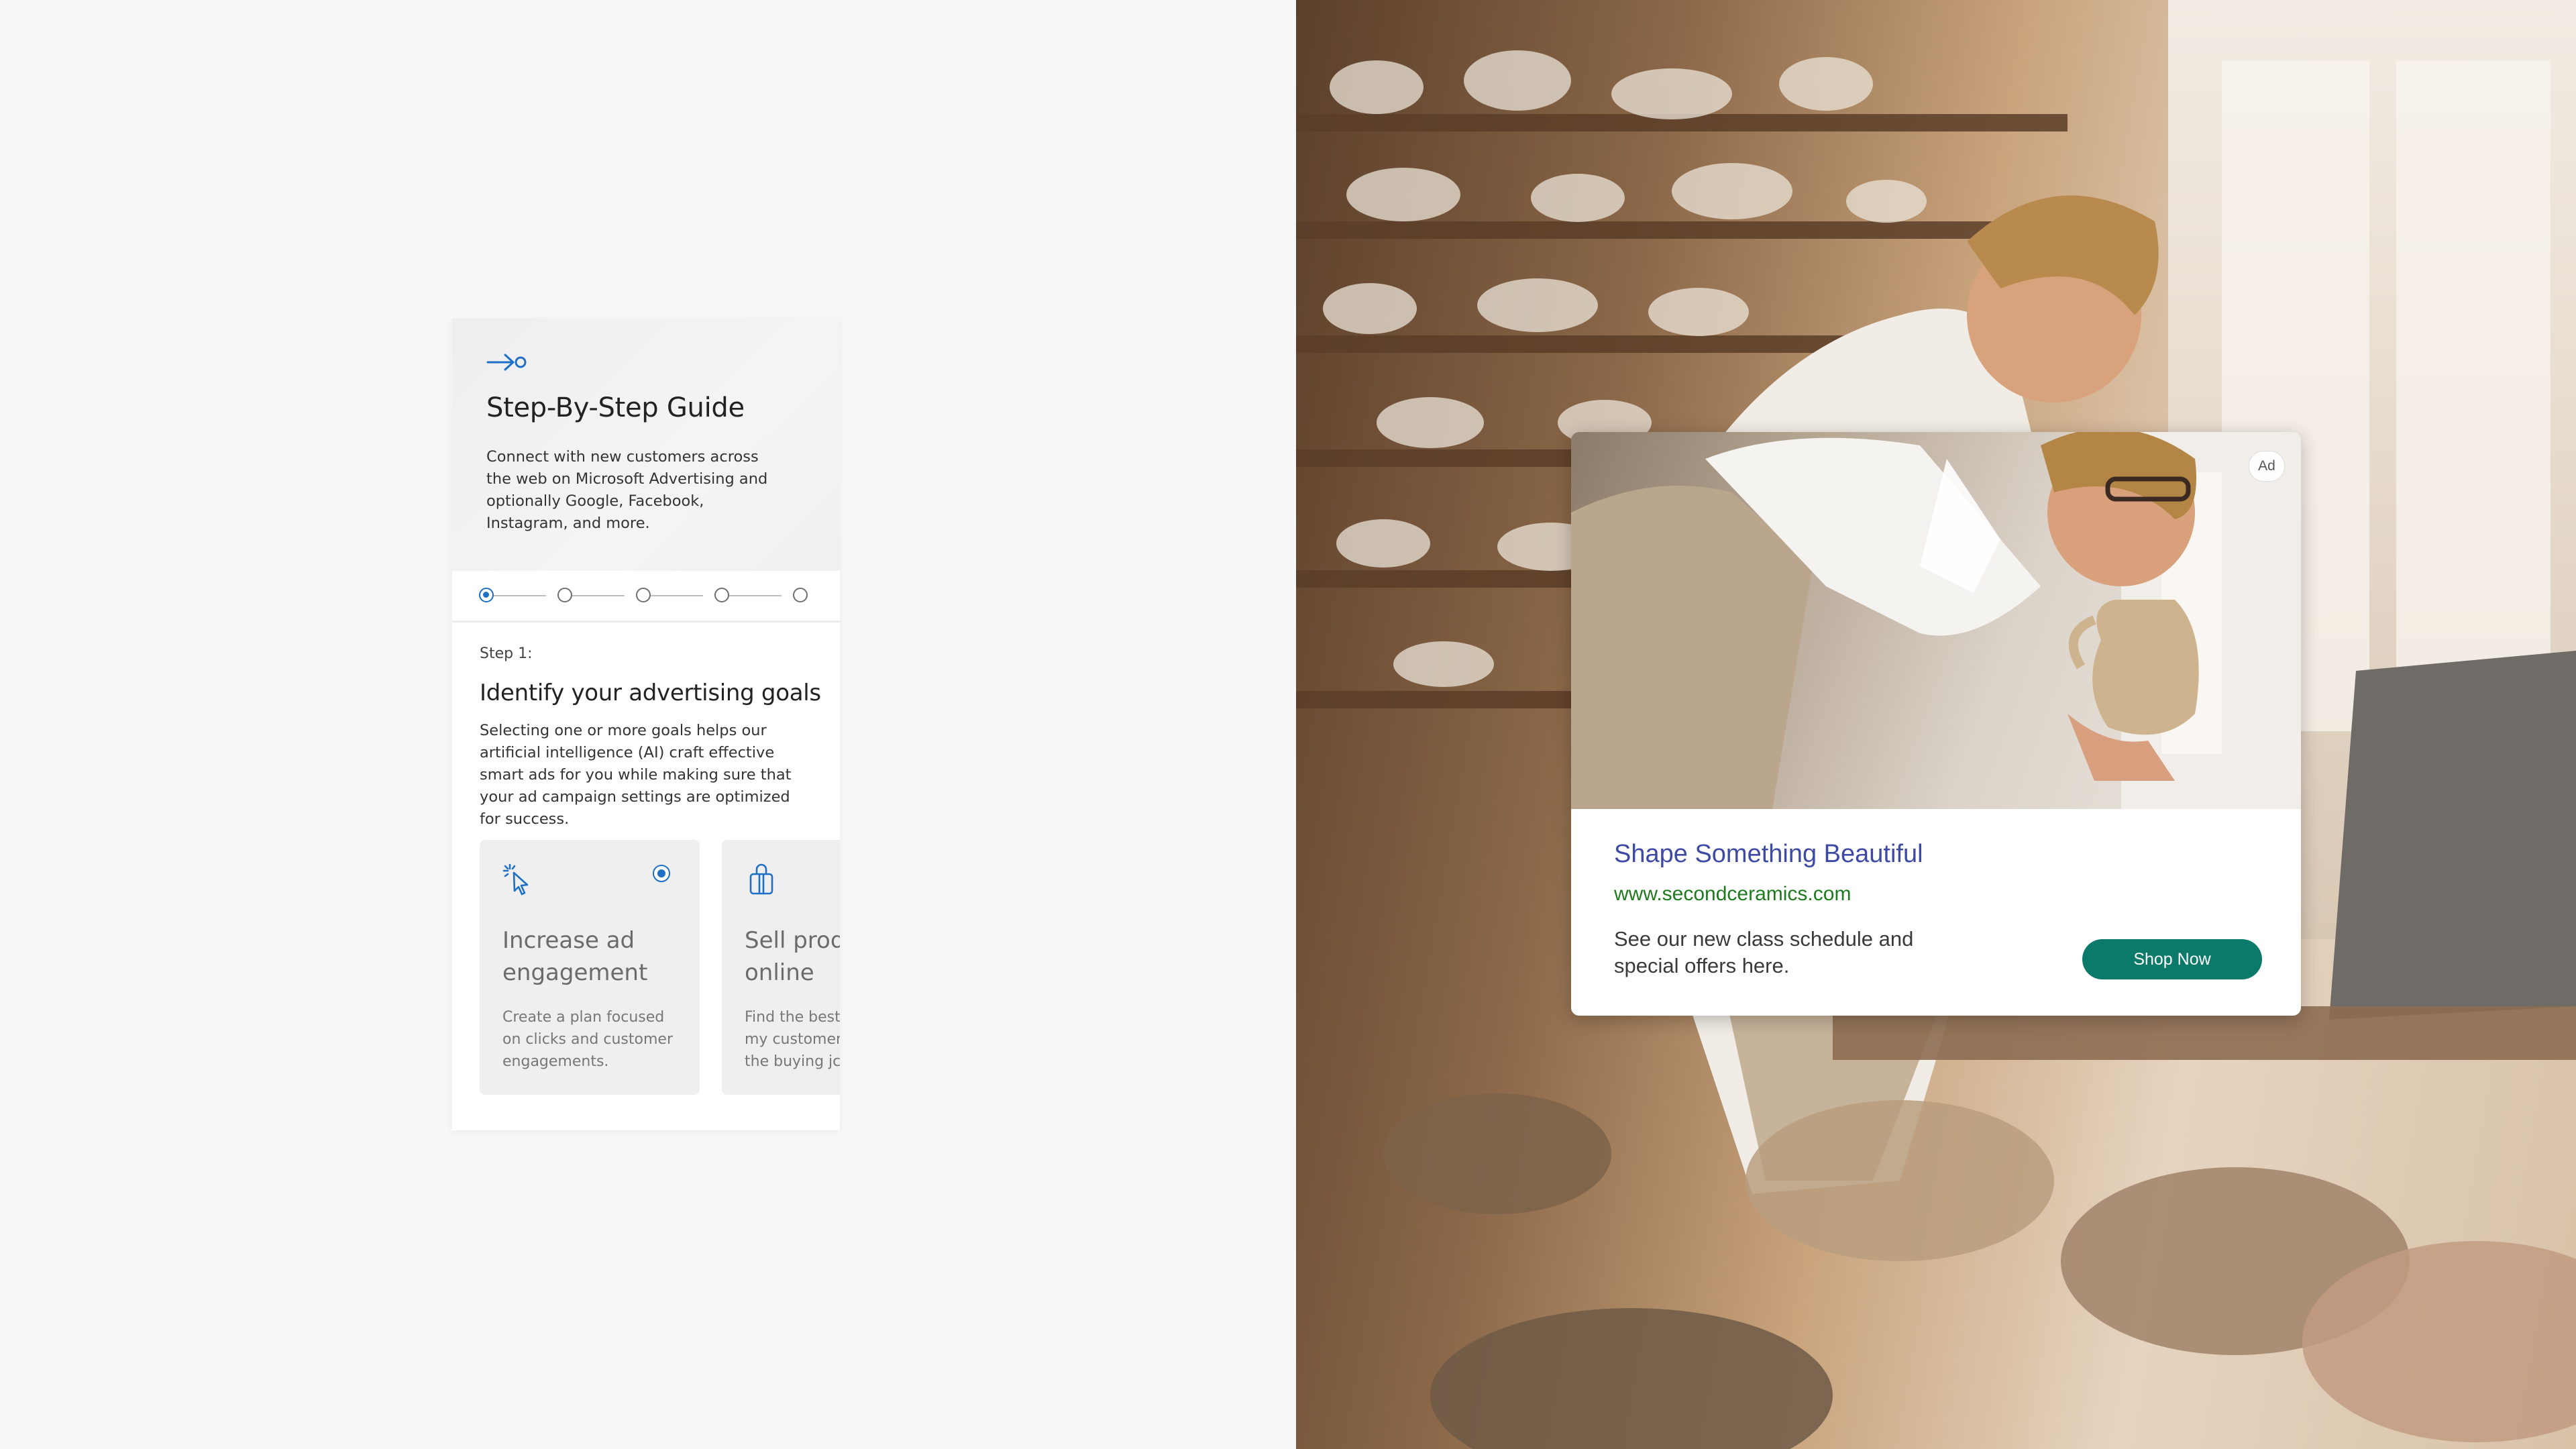  What do you see at coordinates (761, 879) in the screenshot?
I see `shopping-bag-icon` at bounding box center [761, 879].